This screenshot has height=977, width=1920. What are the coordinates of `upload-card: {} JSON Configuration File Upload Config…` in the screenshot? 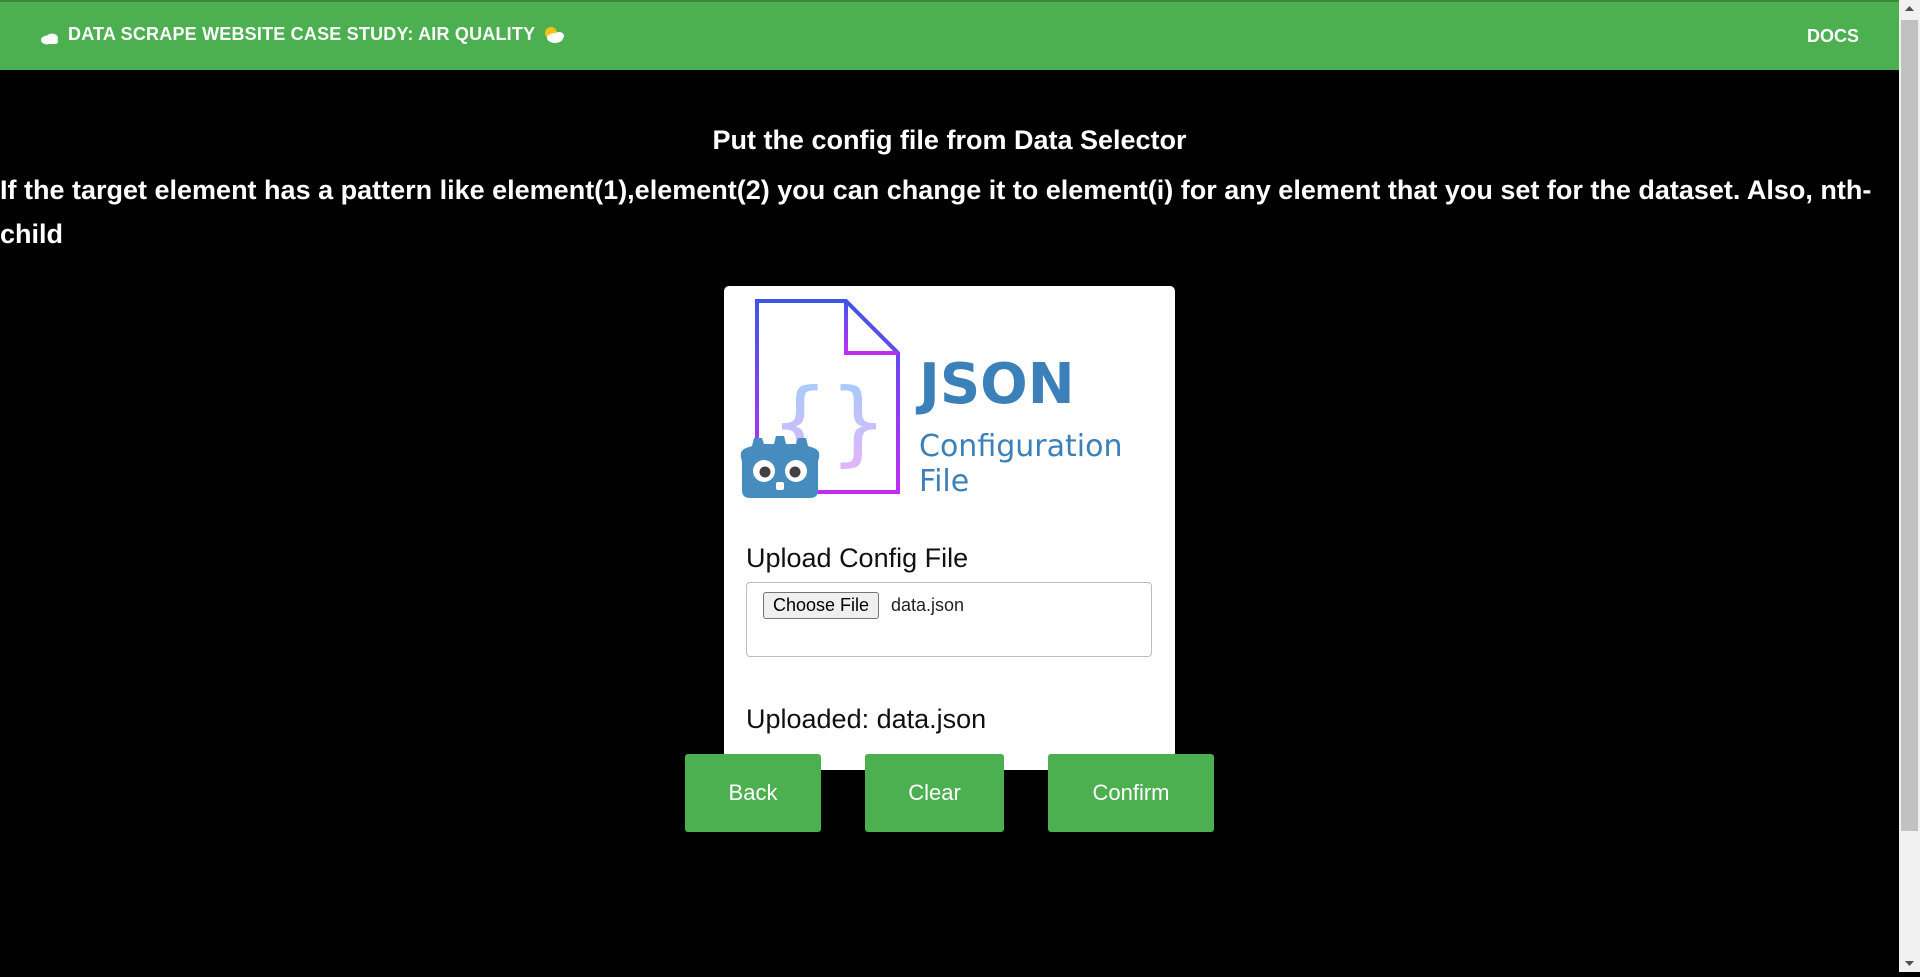 It's located at (949, 528).